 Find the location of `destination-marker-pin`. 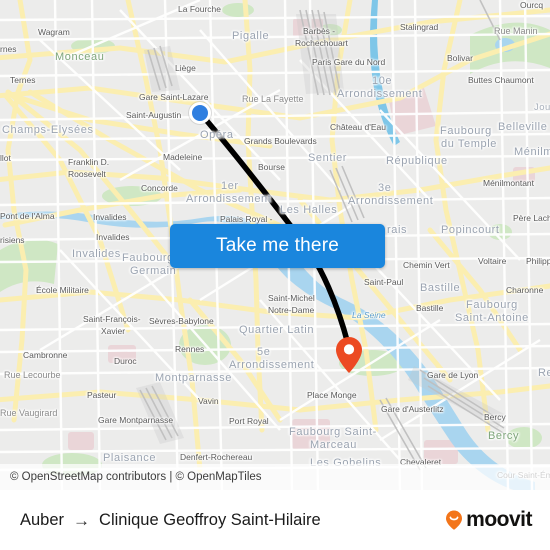

destination-marker-pin is located at coordinates (349, 355).